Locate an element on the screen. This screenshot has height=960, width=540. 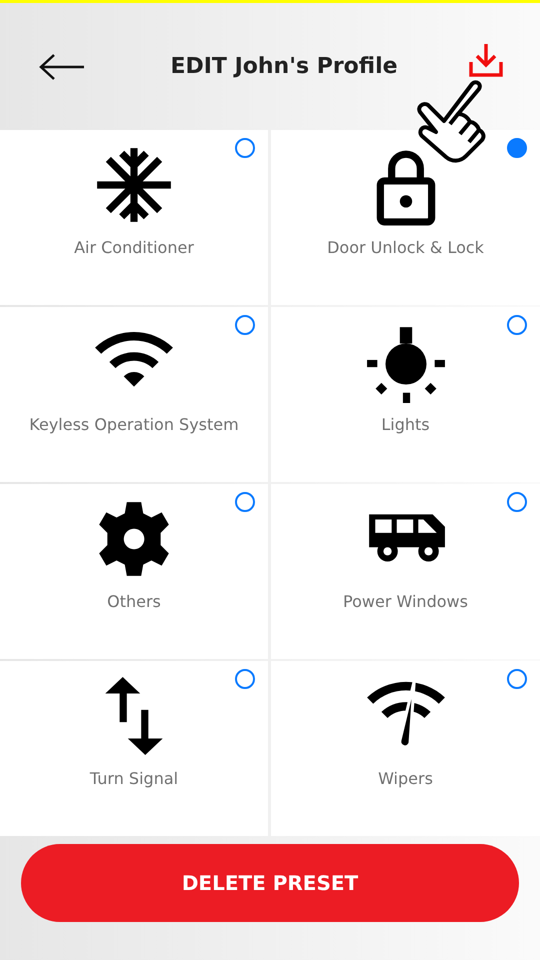
option-label: Turn Signal is located at coordinates (134, 778).